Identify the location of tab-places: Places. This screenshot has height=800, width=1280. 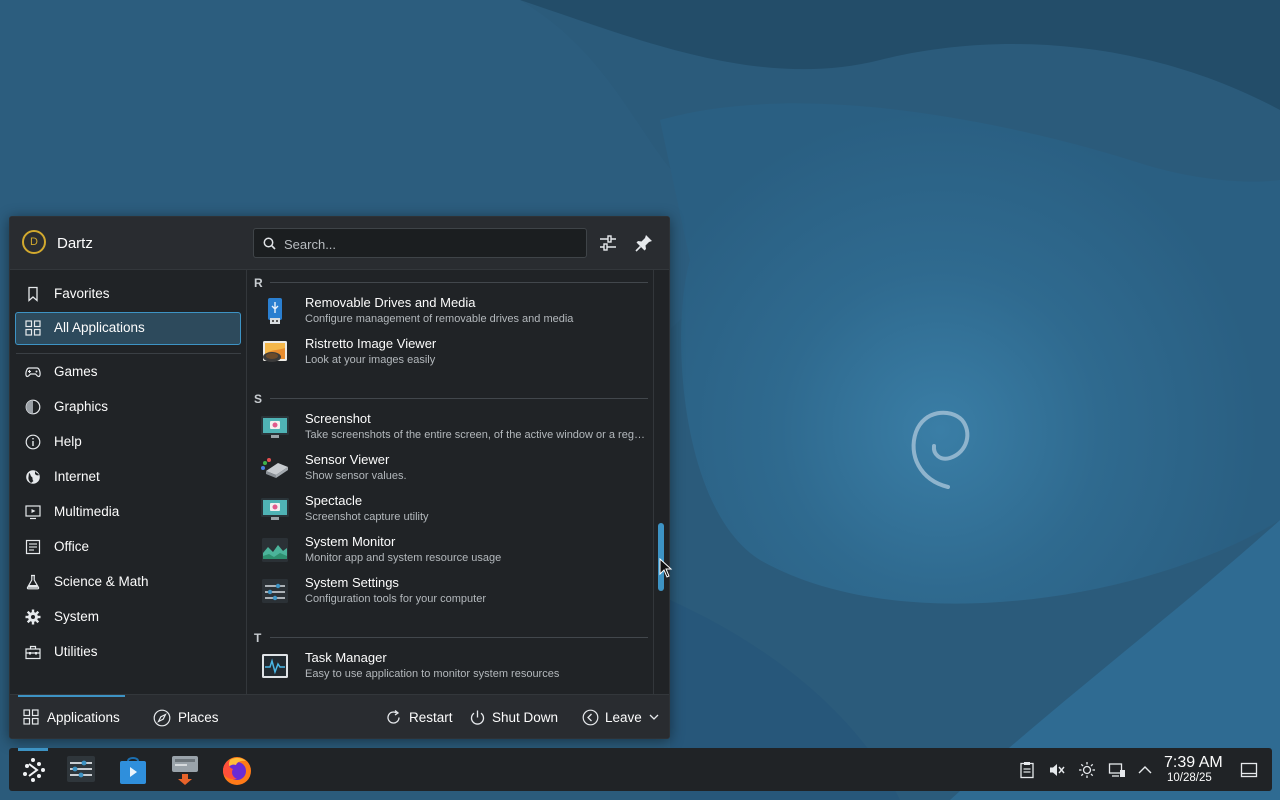
(188, 718).